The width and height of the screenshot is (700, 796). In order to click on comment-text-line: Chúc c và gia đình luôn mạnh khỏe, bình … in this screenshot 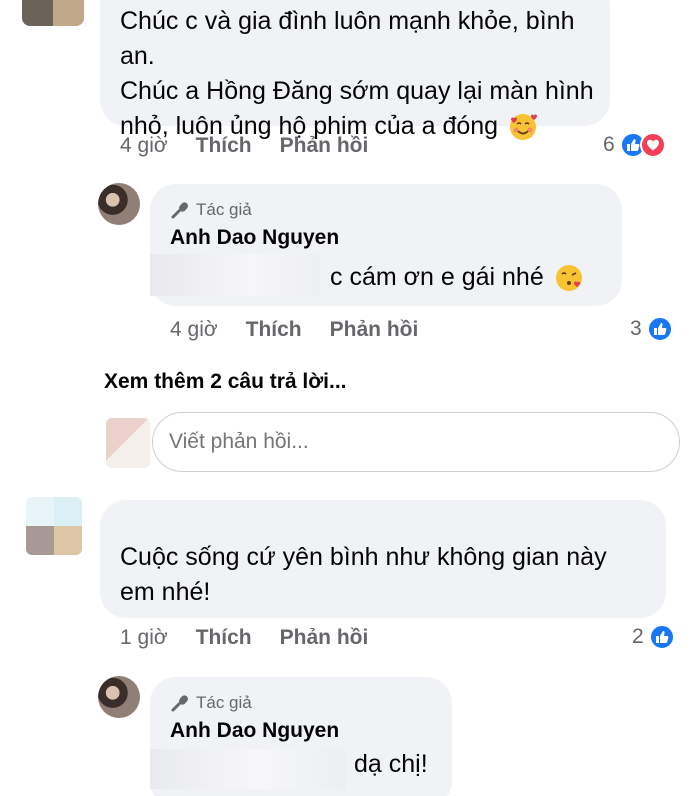, I will do `click(347, 38)`.